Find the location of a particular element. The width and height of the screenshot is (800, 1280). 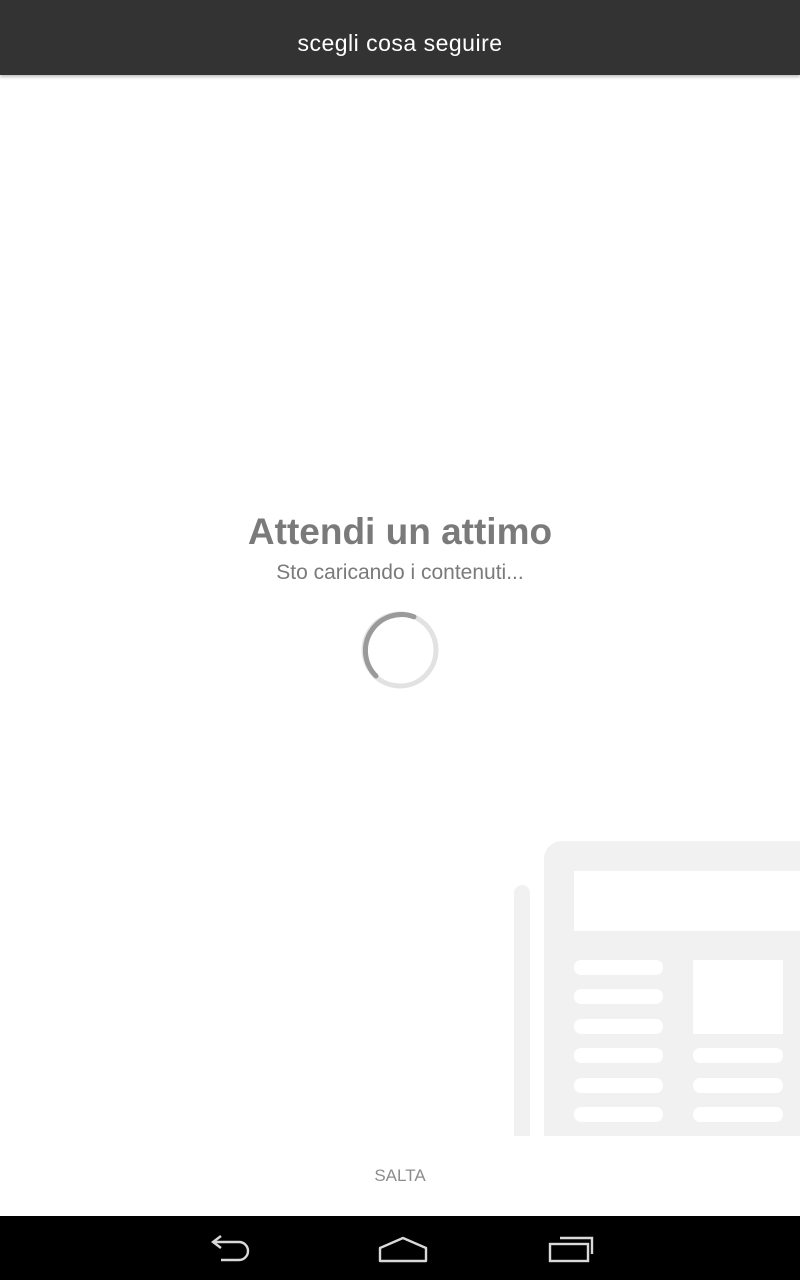

back-button is located at coordinates (230, 1248).